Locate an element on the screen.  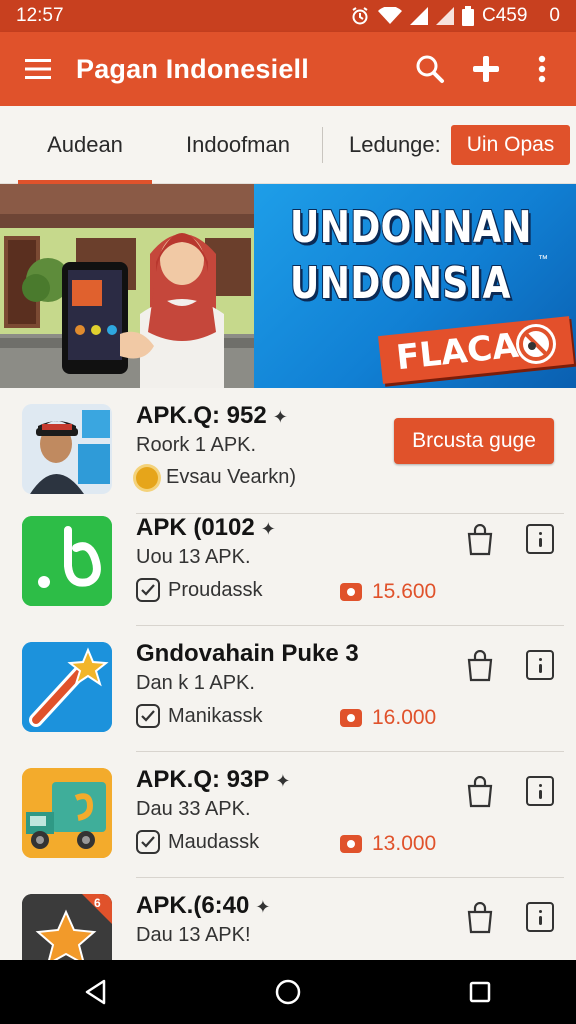
overflow-menu-button is located at coordinates (542, 69).